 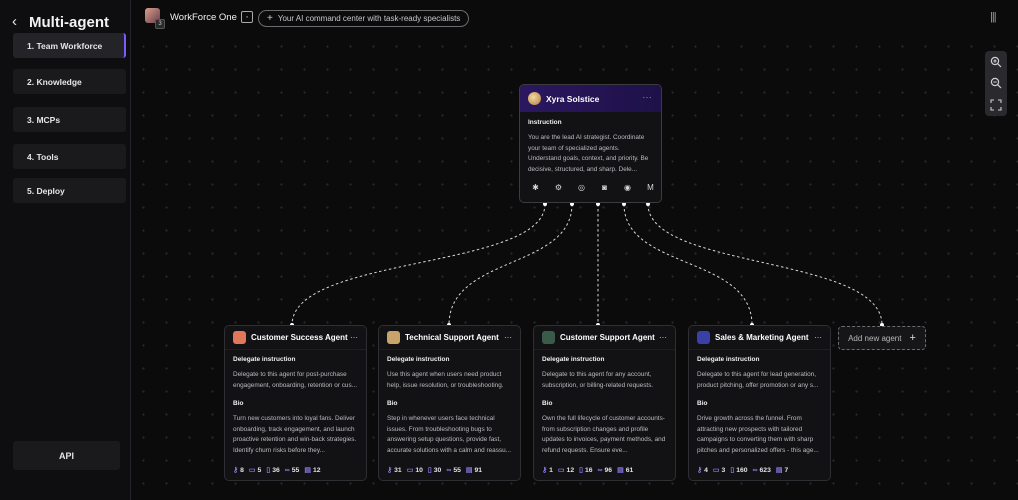 I want to click on sidebar-header: ‹ Multi-agent, so click(x=60, y=22).